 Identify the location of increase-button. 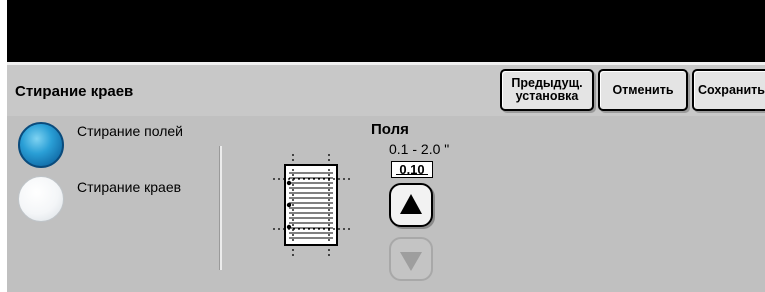
(411, 205).